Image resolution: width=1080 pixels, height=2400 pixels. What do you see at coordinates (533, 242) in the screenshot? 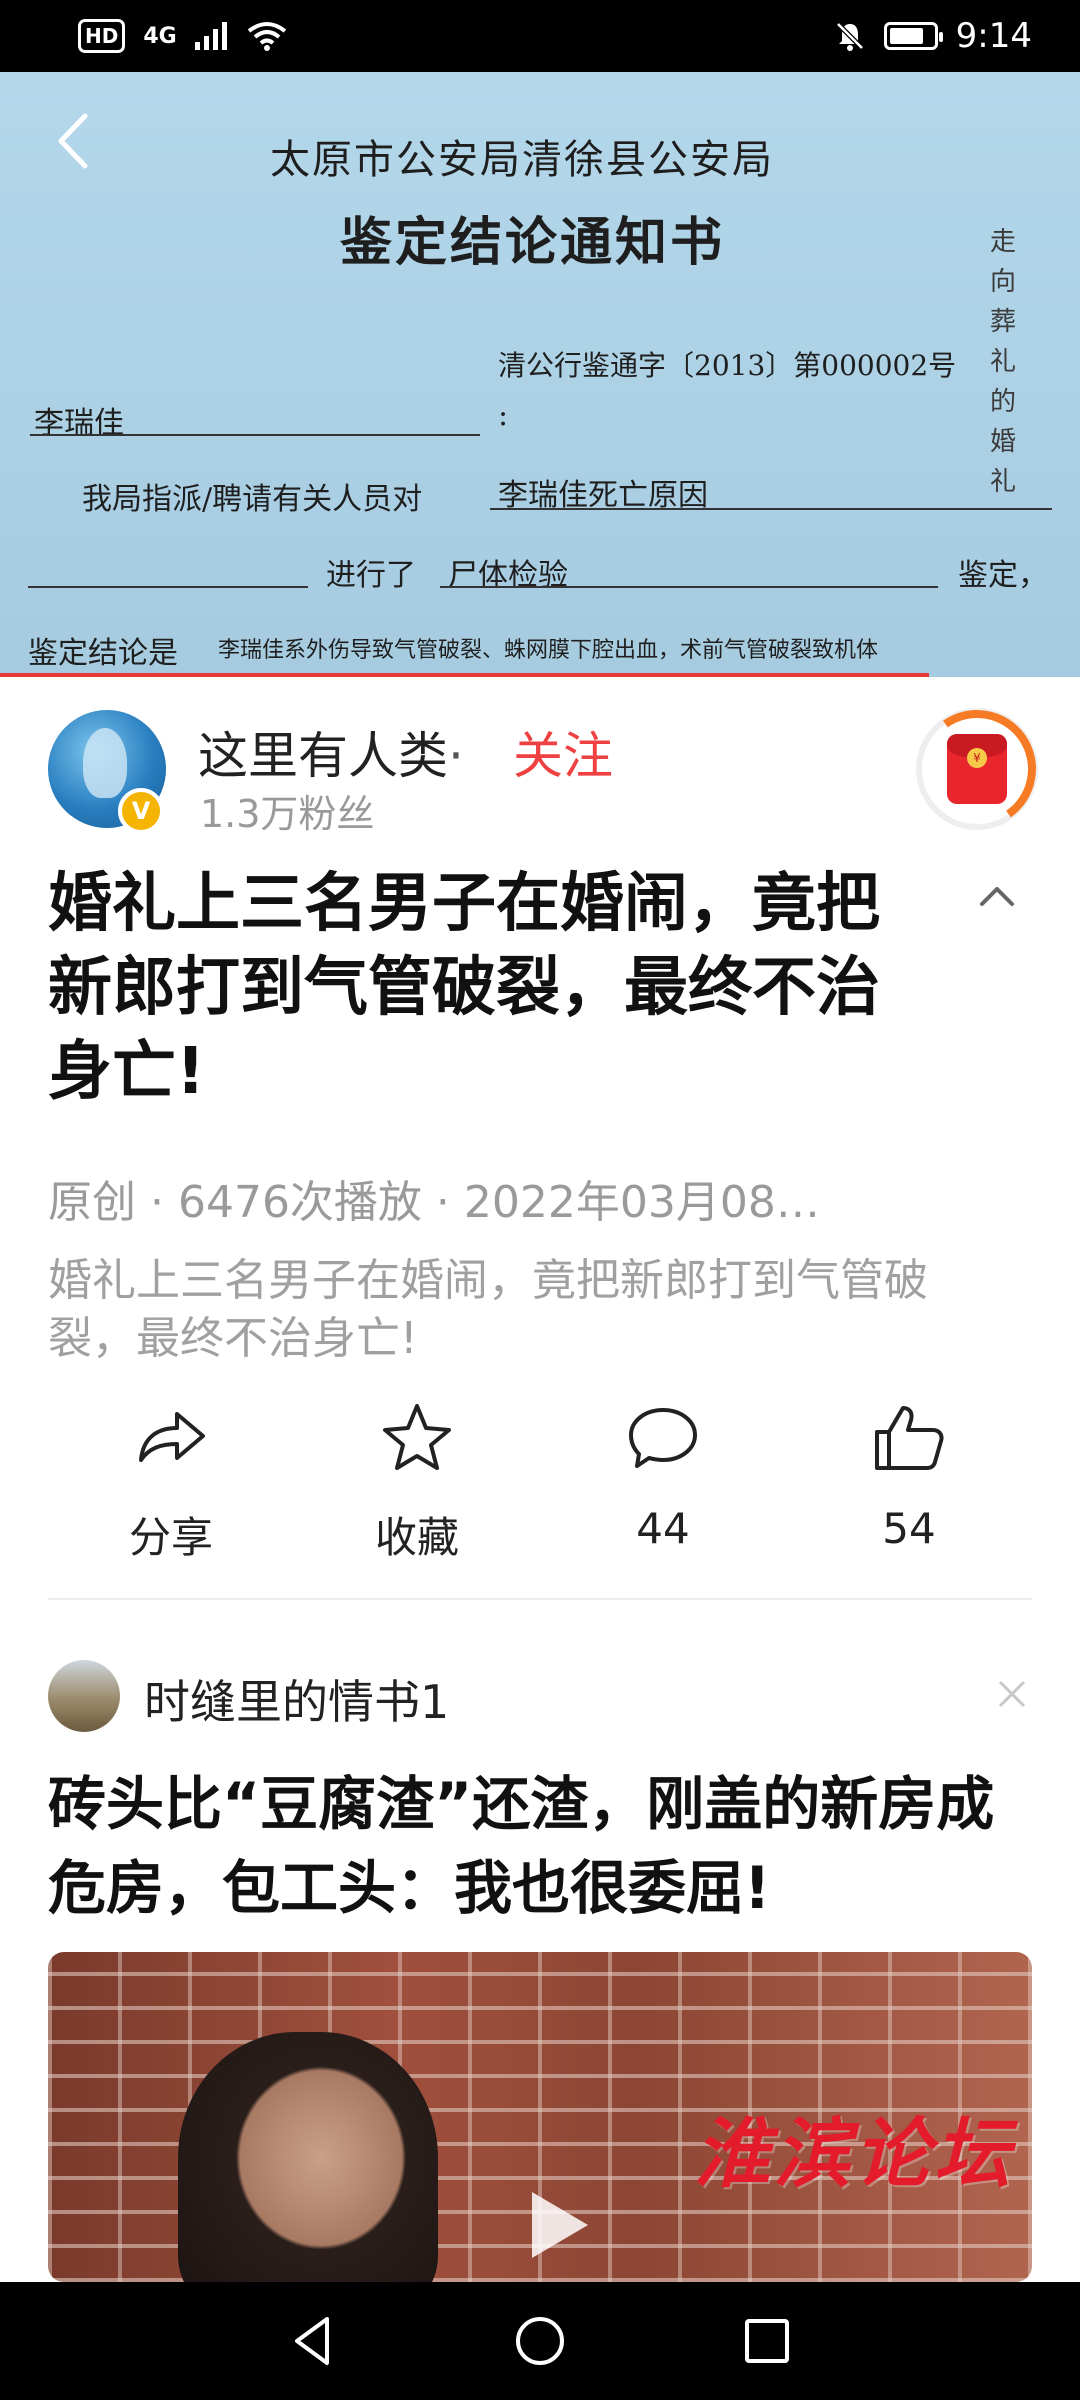
I see `doc-title-2: 鉴定结论通知书` at bounding box center [533, 242].